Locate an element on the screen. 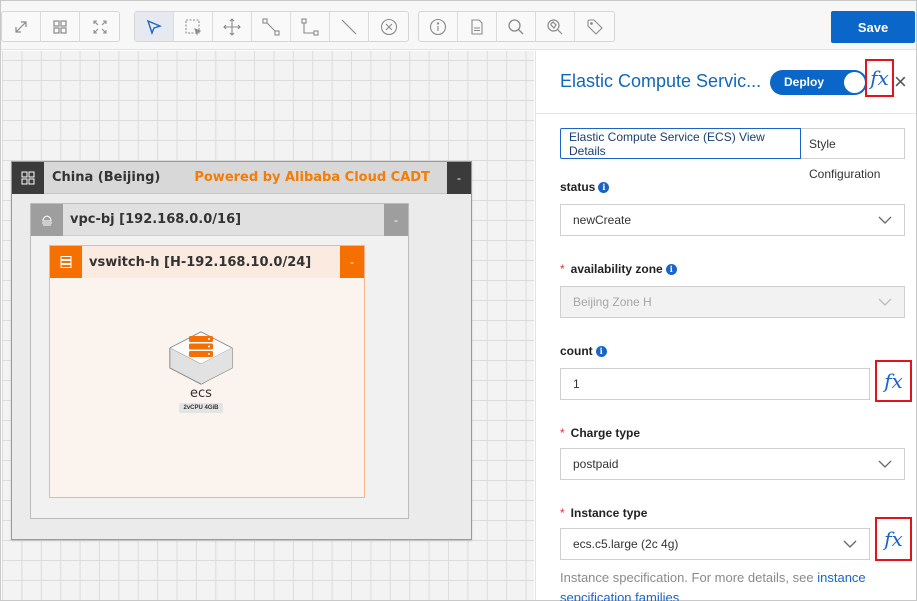  deploy-toggle: Deploy is located at coordinates (818, 82).